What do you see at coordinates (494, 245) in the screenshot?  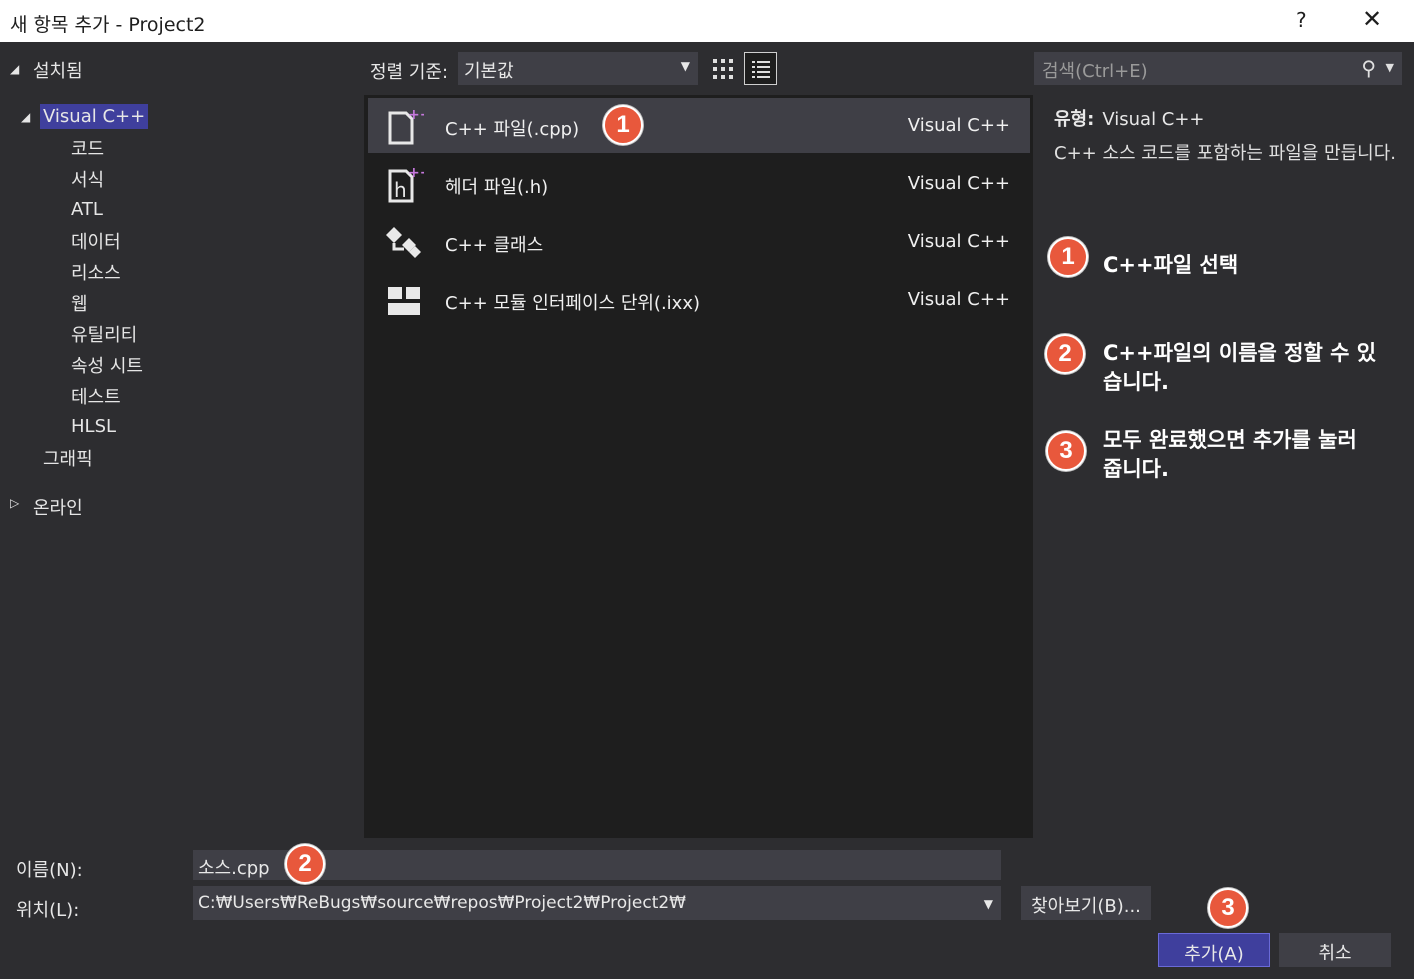 I see `template-name: C++ 클래스` at bounding box center [494, 245].